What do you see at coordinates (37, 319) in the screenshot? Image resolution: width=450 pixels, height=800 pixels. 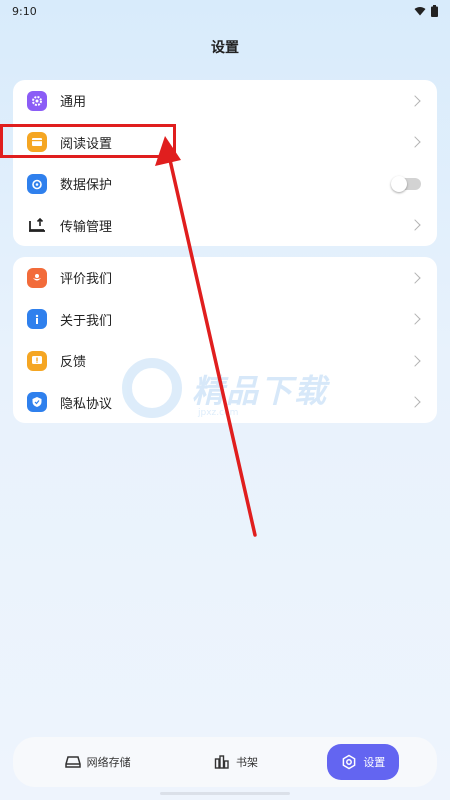 I see `info-icon` at bounding box center [37, 319].